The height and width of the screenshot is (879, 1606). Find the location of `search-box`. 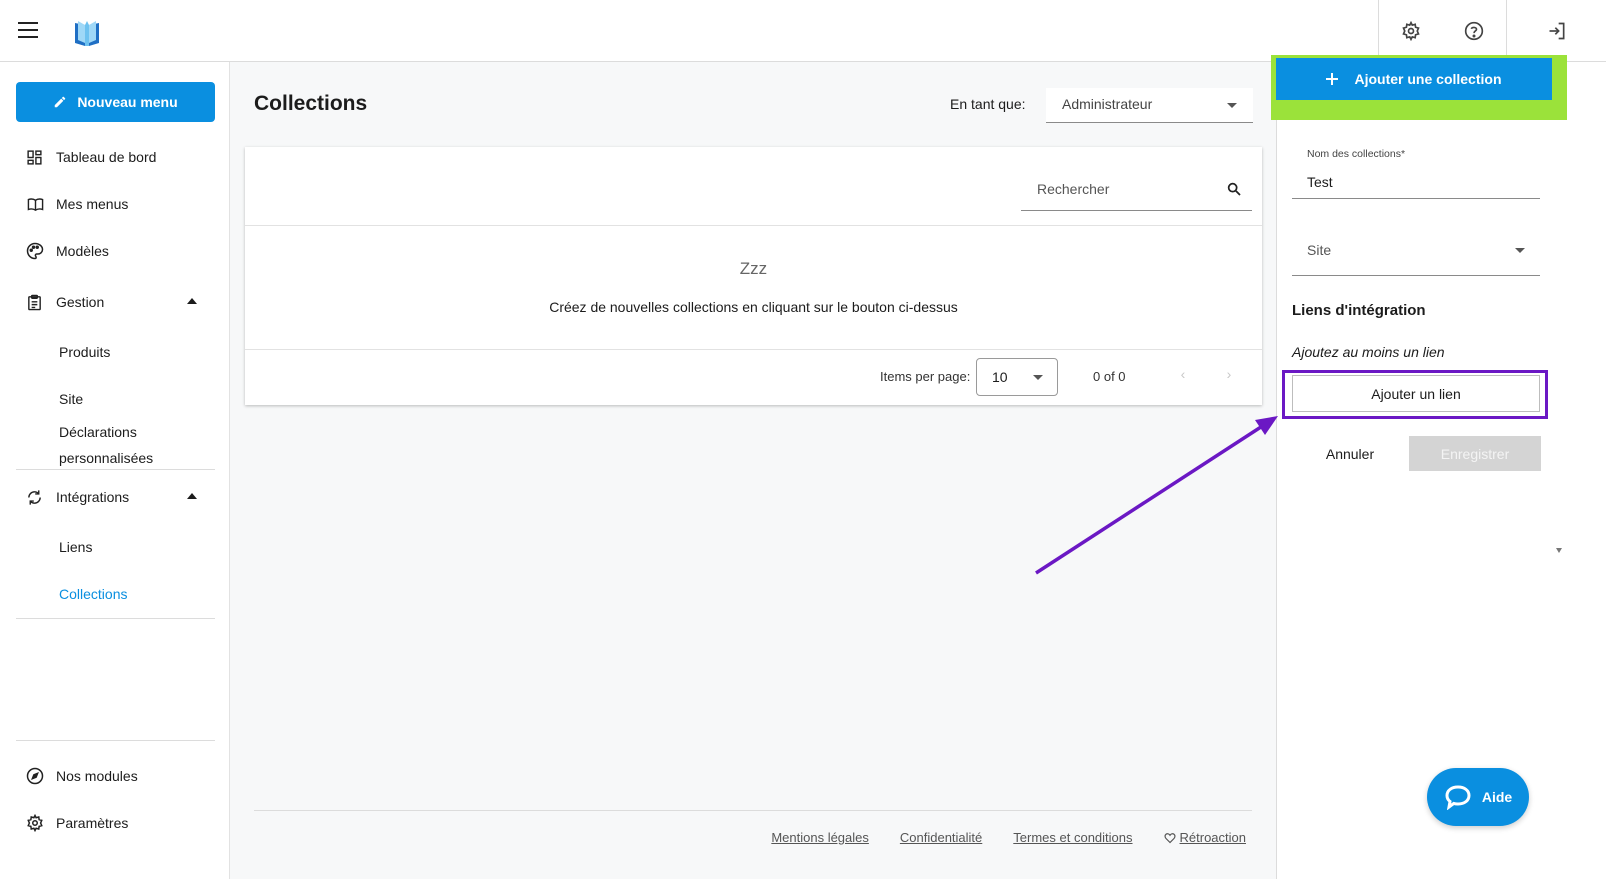

search-box is located at coordinates (1136, 190).